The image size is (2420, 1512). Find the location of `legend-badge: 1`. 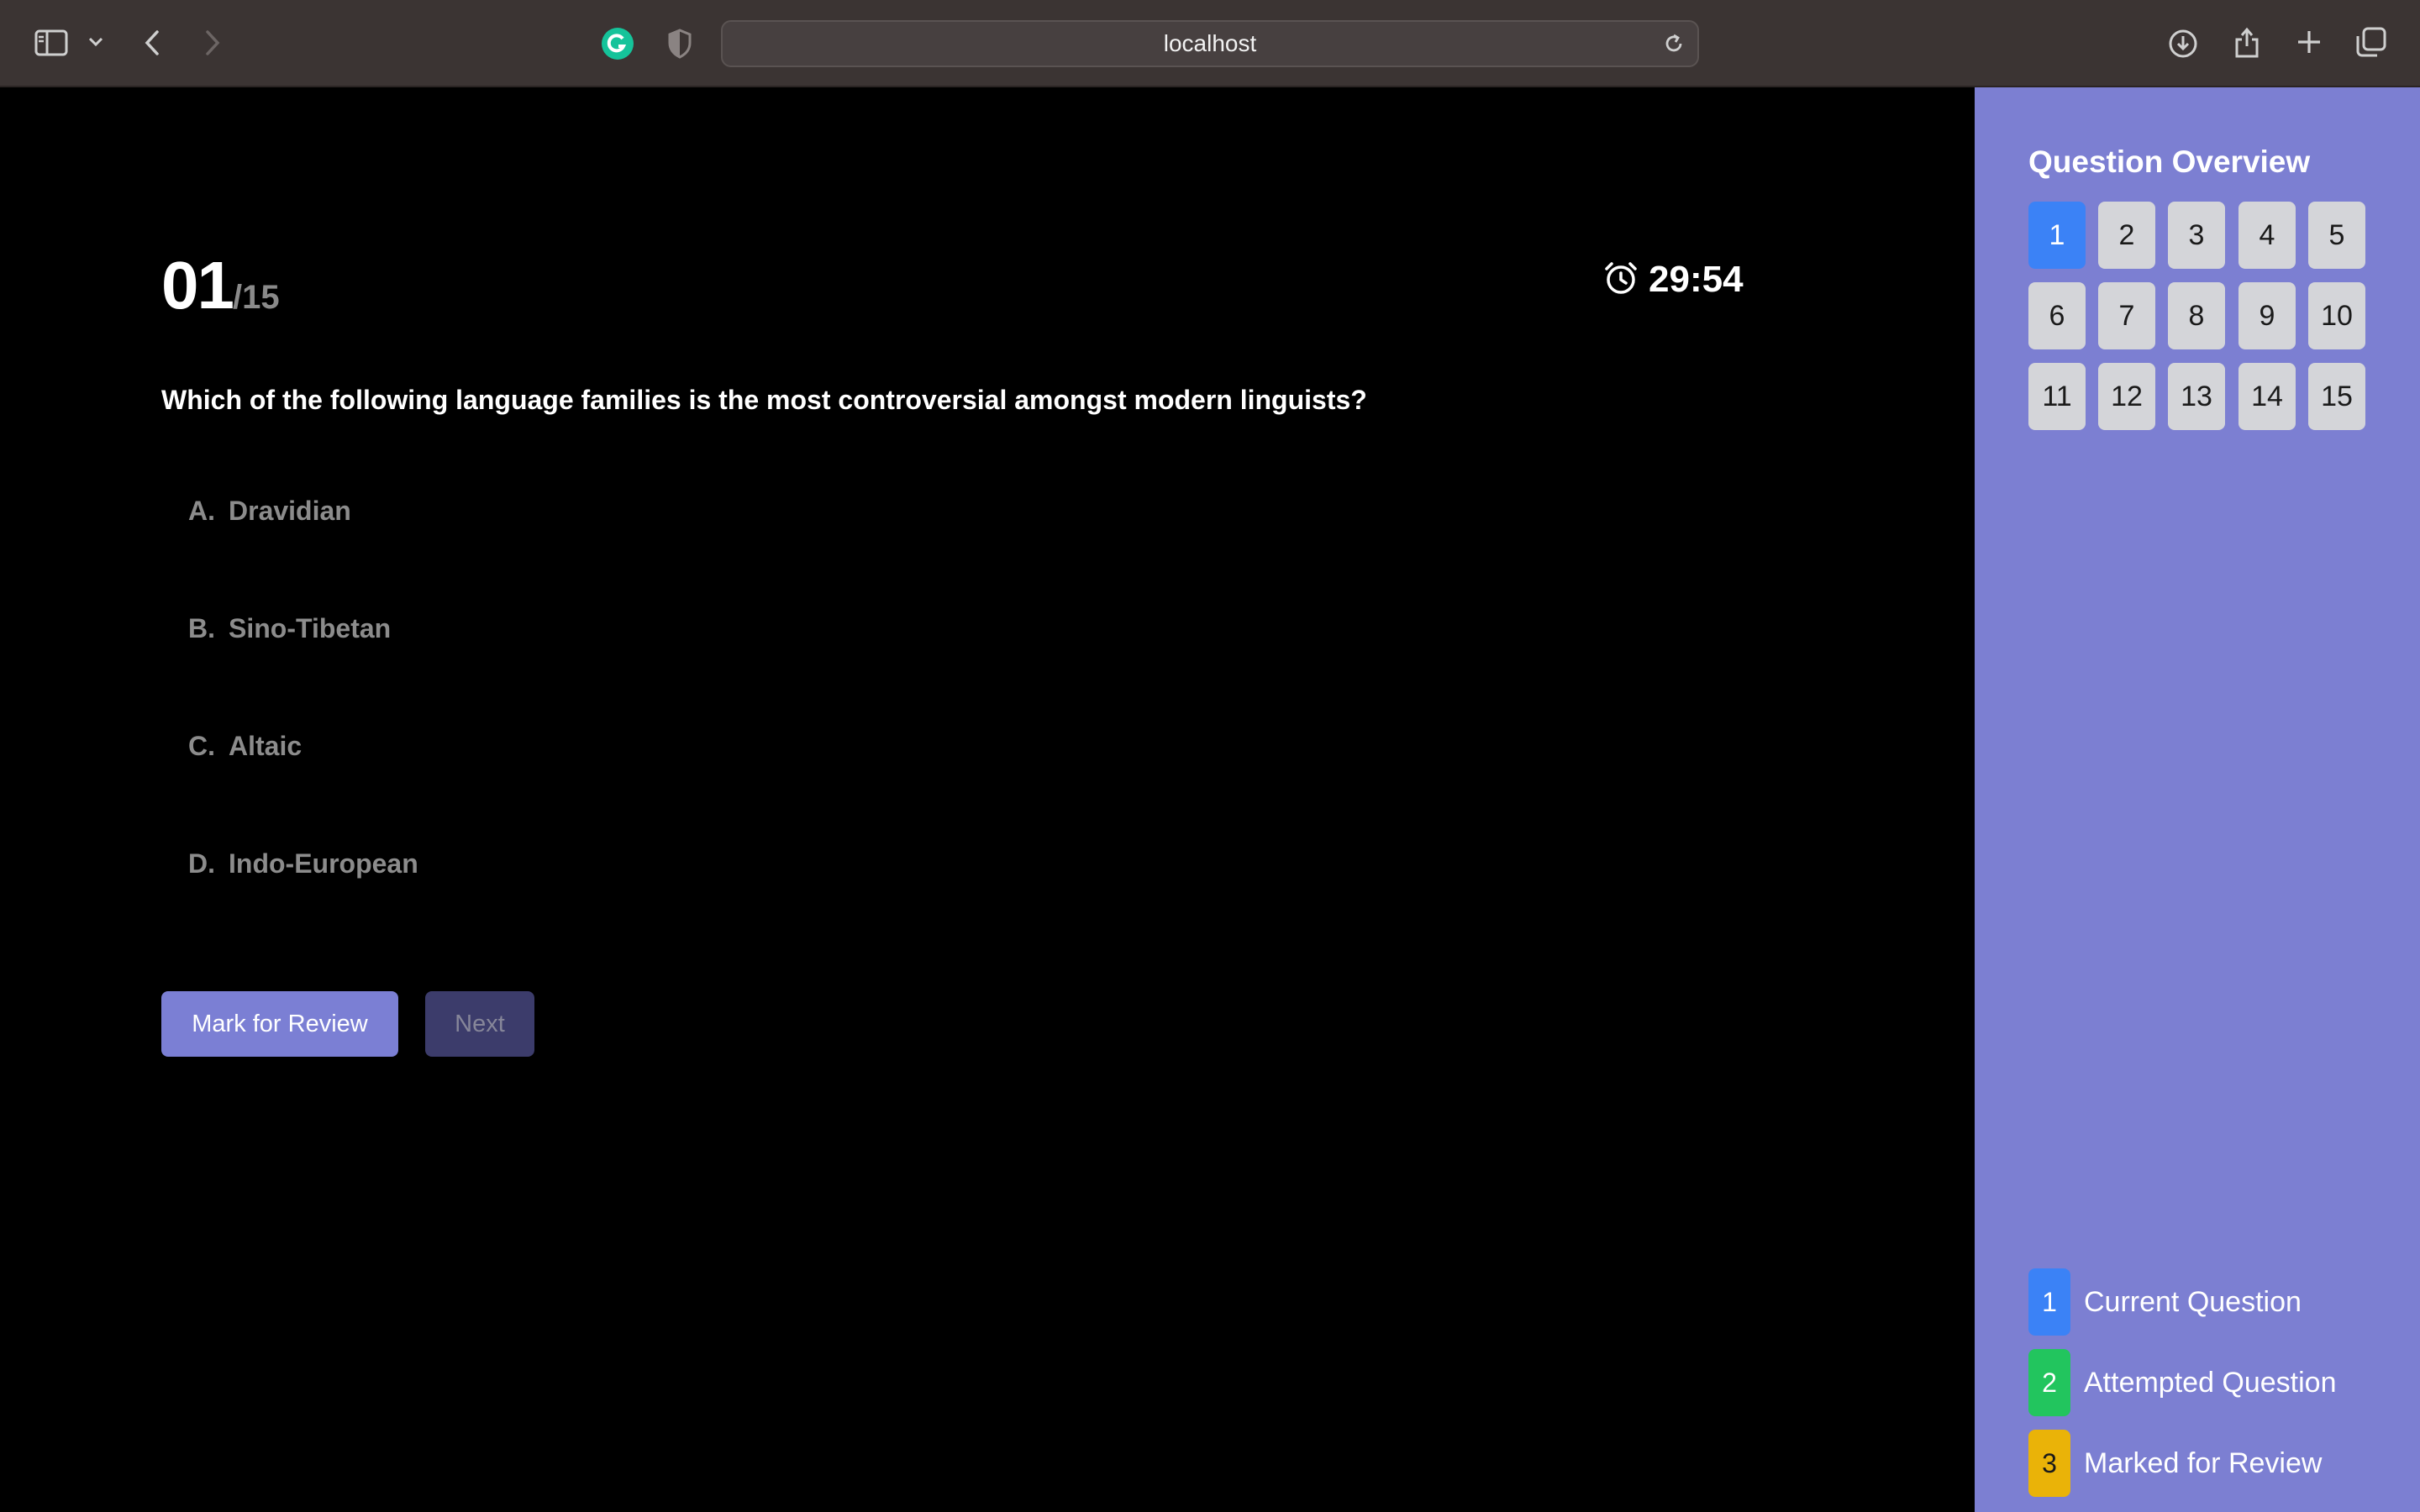

legend-badge: 1 is located at coordinates (2049, 1302).